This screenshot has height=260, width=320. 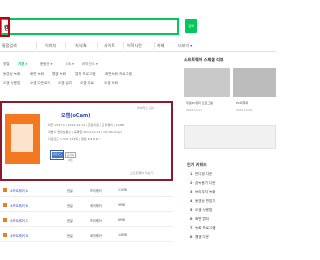 What do you see at coordinates (197, 164) in the screenshot?
I see `keywords-title: 인기 키워드` at bounding box center [197, 164].